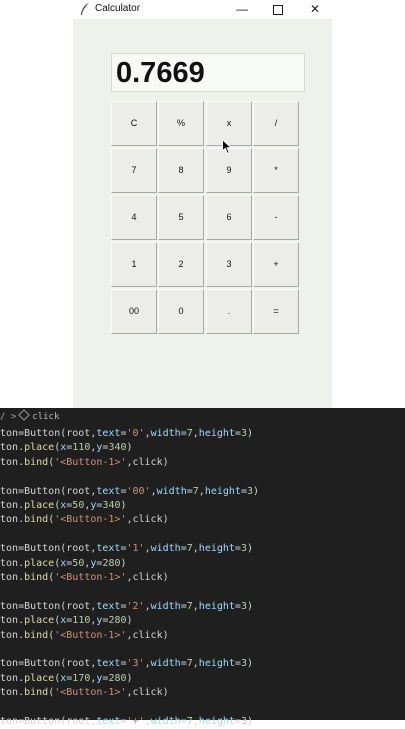 The width and height of the screenshot is (405, 729). What do you see at coordinates (118, 8) in the screenshot?
I see `window-title: Calculator` at bounding box center [118, 8].